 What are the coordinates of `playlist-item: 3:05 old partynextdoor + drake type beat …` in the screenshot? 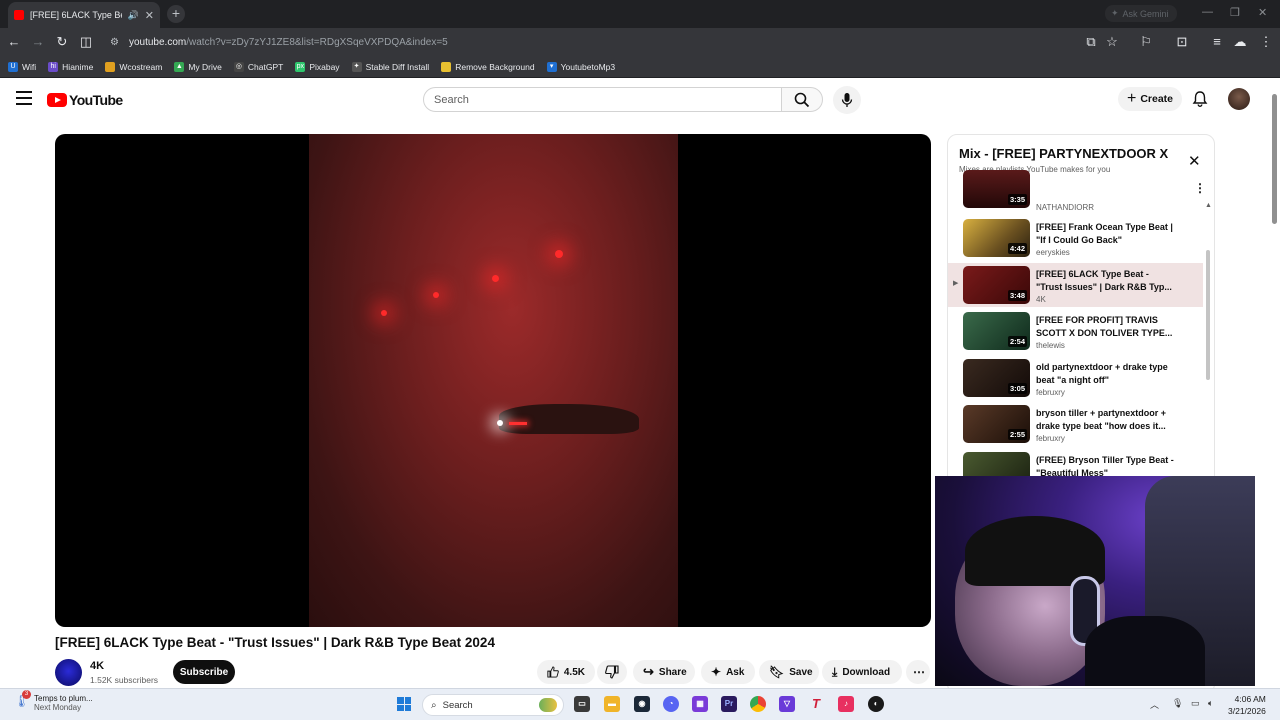 It's located at (1075, 378).